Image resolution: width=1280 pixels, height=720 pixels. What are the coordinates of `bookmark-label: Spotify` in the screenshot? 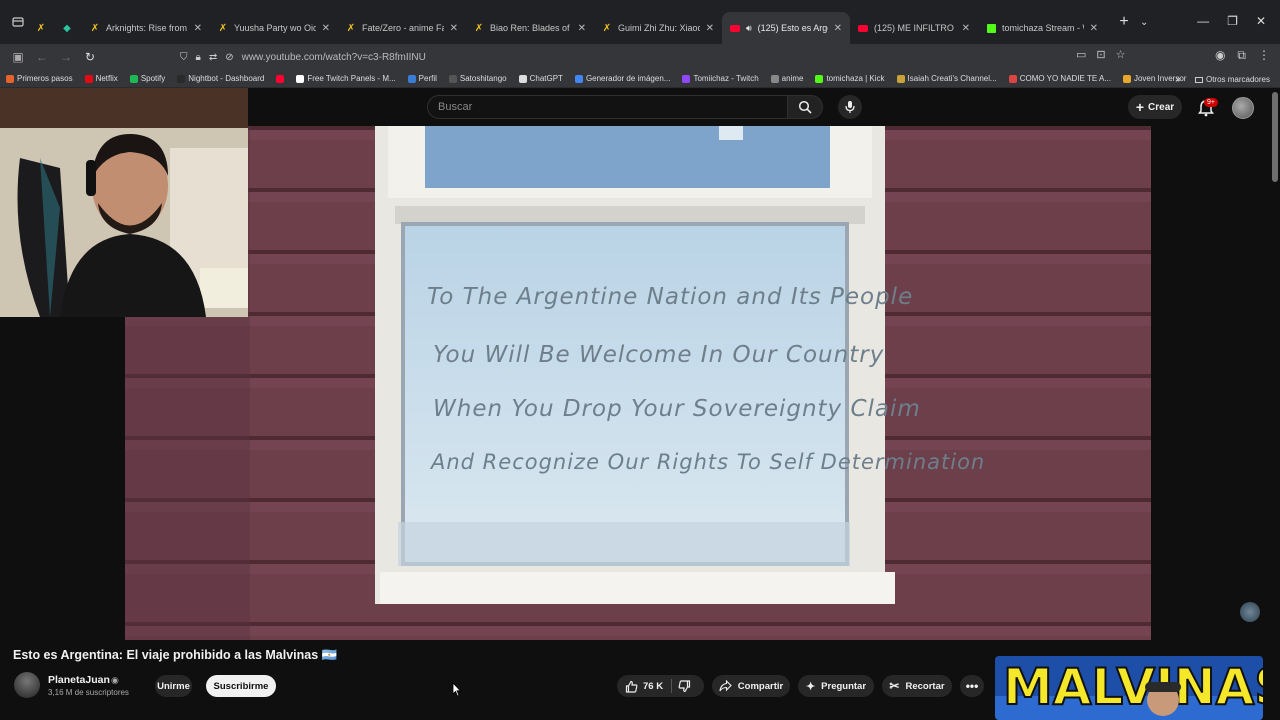 It's located at (153, 78).